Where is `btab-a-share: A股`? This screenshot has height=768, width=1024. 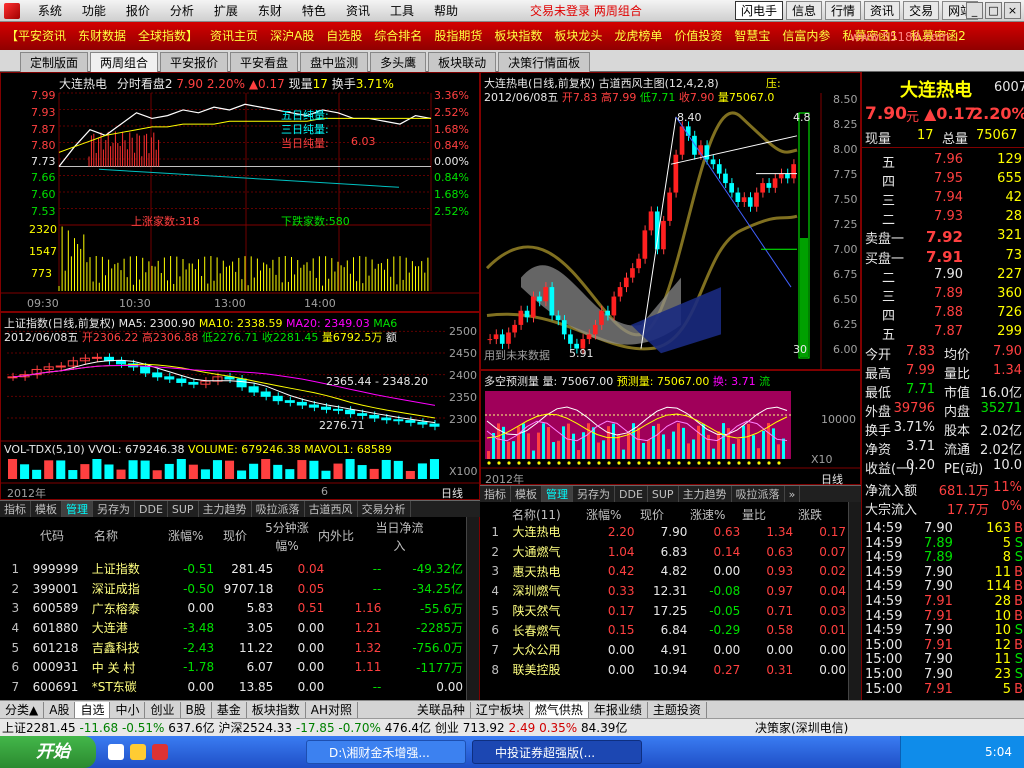
btab-a-share: A股 is located at coordinates (60, 710).